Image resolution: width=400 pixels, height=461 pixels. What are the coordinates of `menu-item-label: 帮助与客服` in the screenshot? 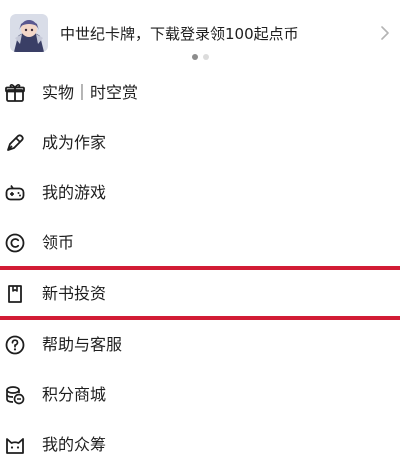 It's located at (82, 344).